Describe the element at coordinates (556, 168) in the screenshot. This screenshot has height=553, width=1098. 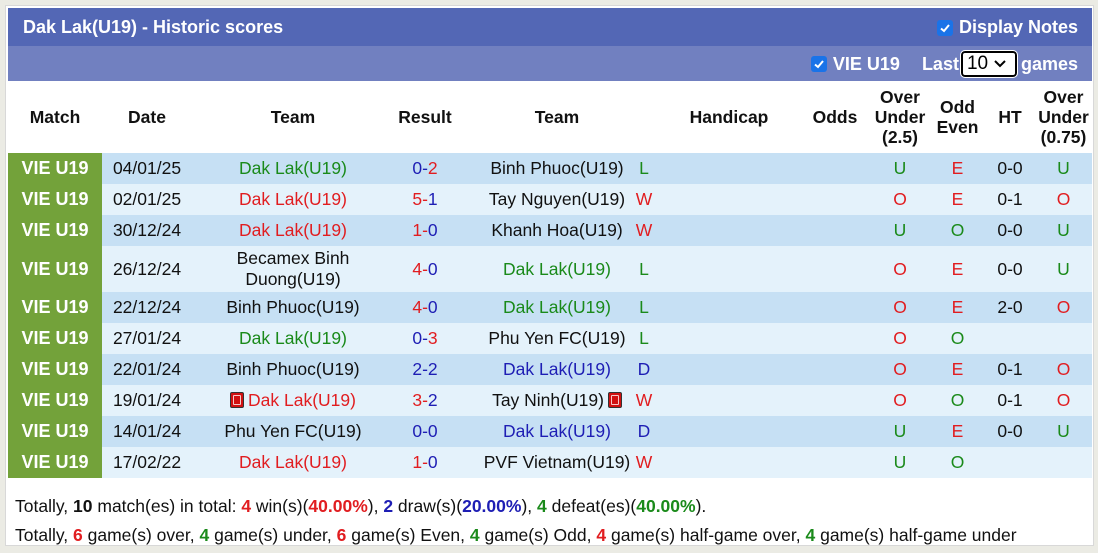
I see `away-team-link: Binh Phuoc(U19)` at that location.